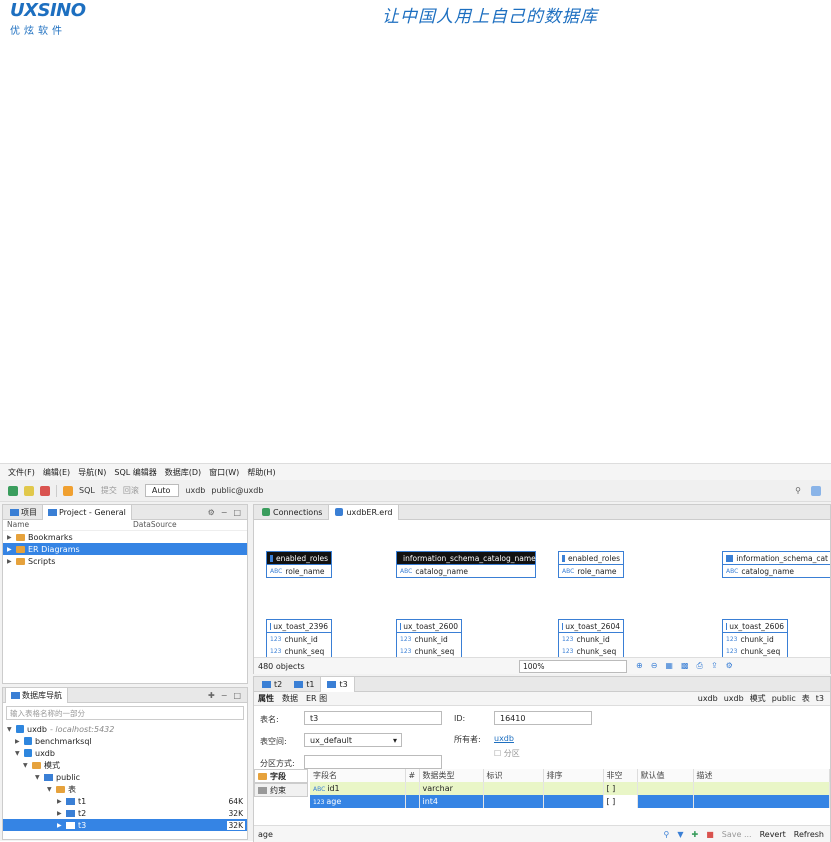 The image size is (831, 842). What do you see at coordinates (353, 740) in the screenshot?
I see `tablespace-select: ux_default▾` at bounding box center [353, 740].